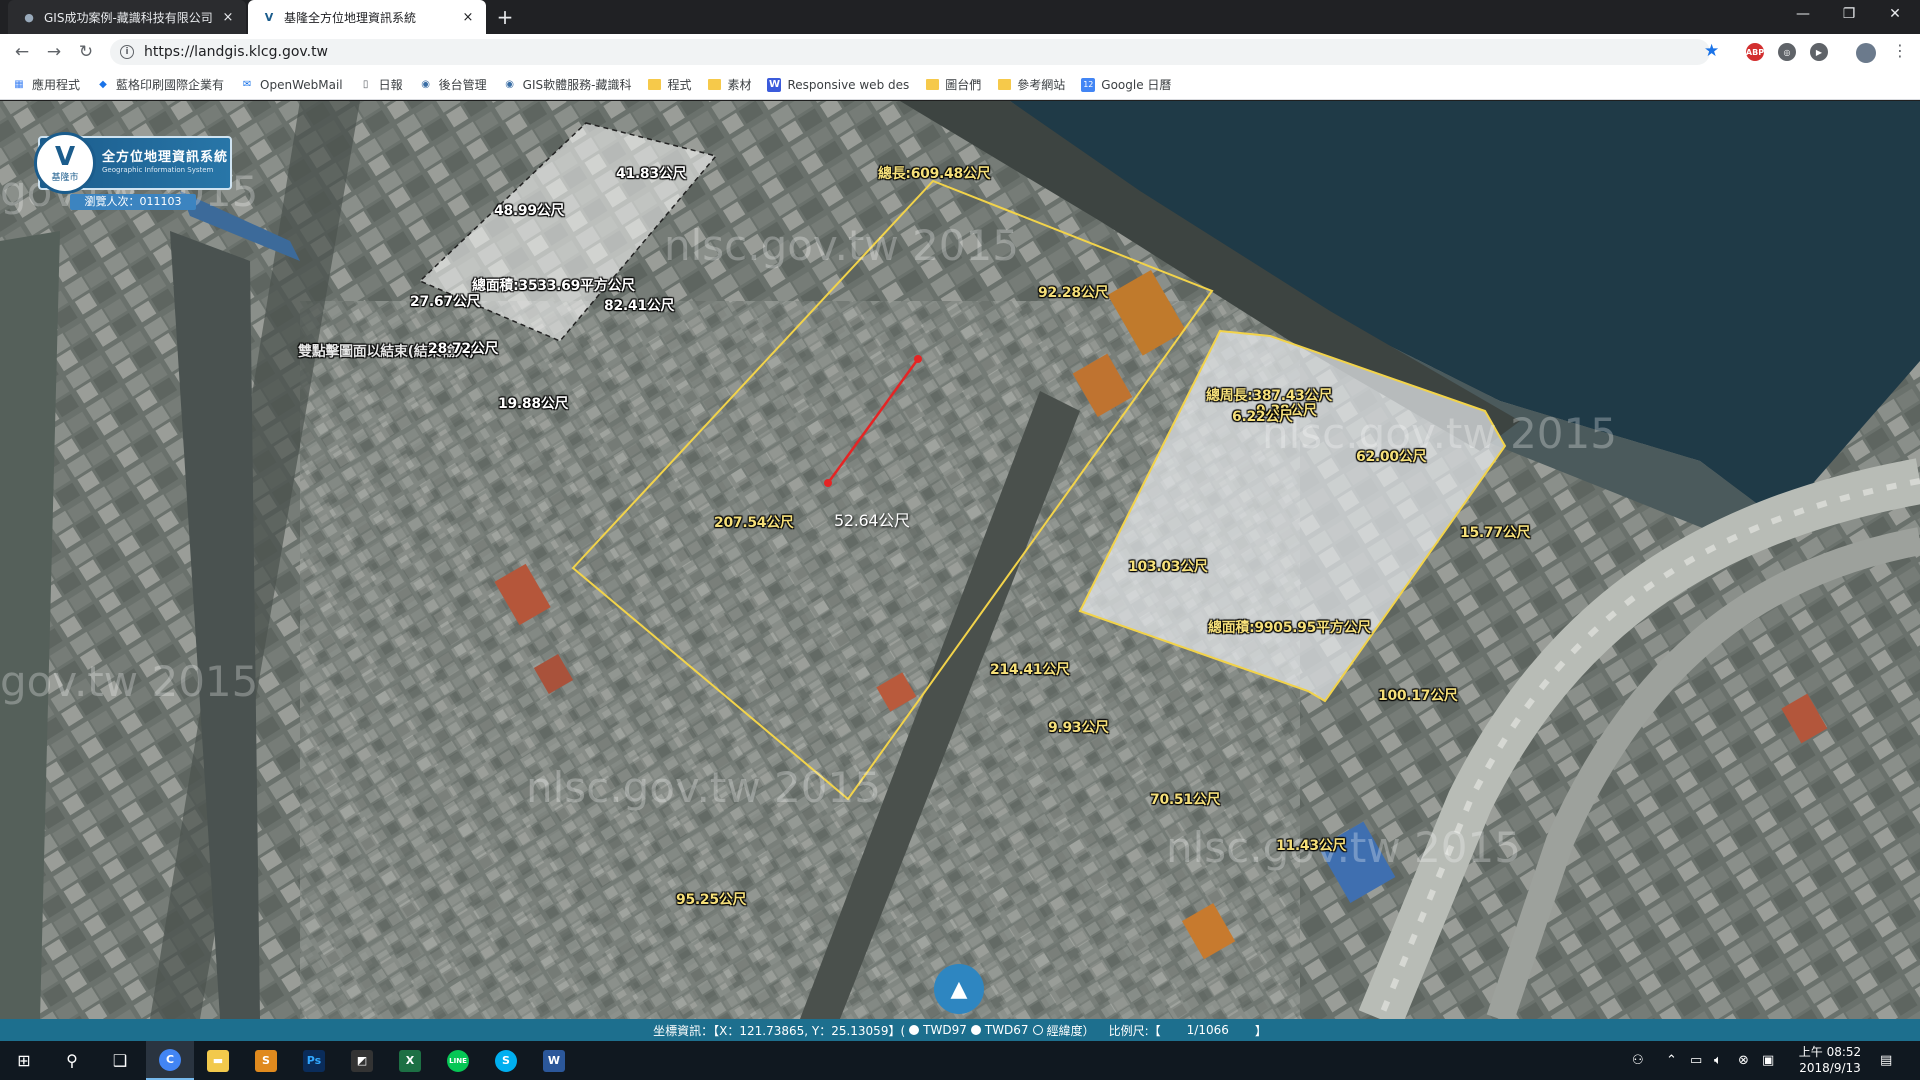 This screenshot has width=1920, height=1080. What do you see at coordinates (463, 349) in the screenshot?
I see `measure-label: 28.72公尺` at bounding box center [463, 349].